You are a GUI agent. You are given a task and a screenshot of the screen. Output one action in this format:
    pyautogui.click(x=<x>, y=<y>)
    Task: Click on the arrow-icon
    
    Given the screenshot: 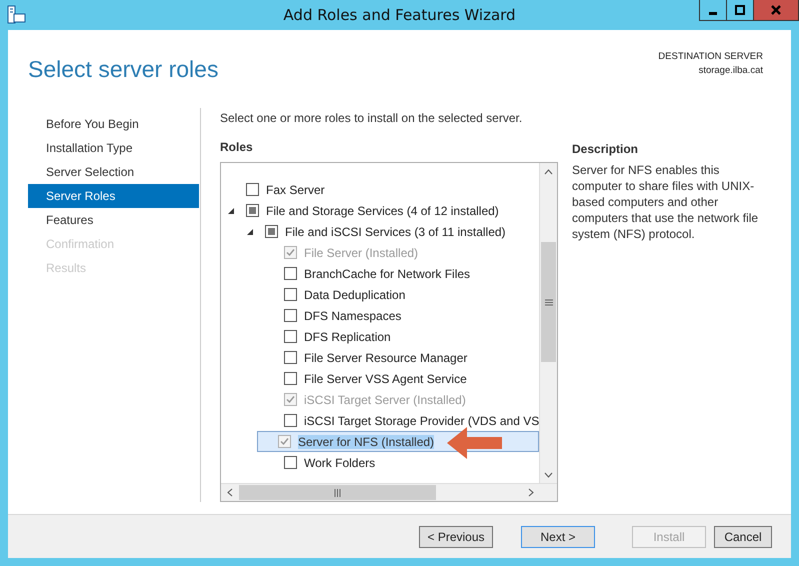 What is the action you would take?
    pyautogui.click(x=475, y=443)
    